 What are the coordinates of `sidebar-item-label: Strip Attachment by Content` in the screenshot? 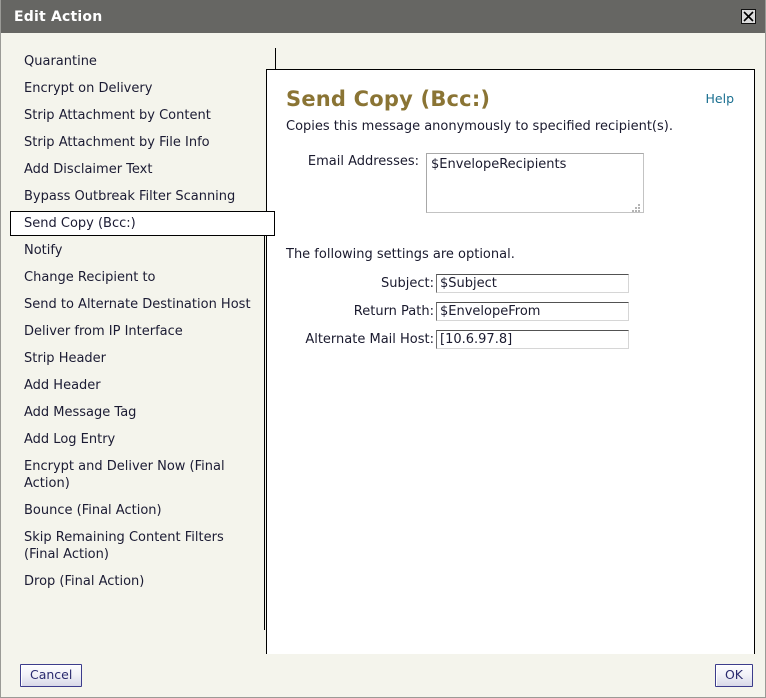 It's located at (117, 115).